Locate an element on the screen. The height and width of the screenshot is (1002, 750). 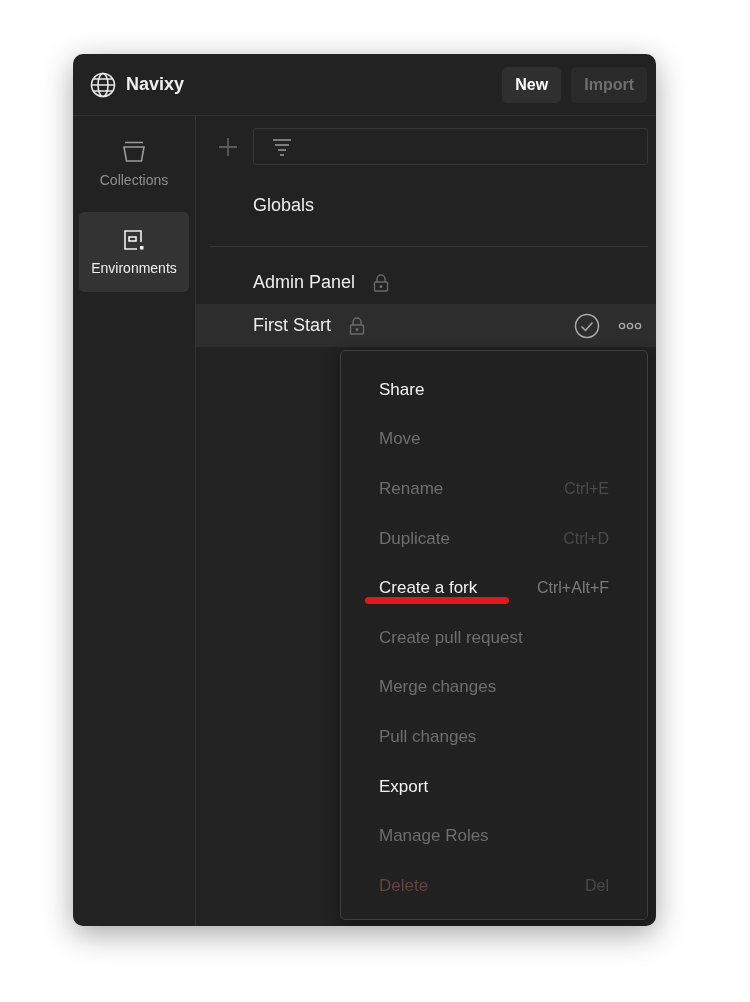
header-button: New is located at coordinates (532, 84).